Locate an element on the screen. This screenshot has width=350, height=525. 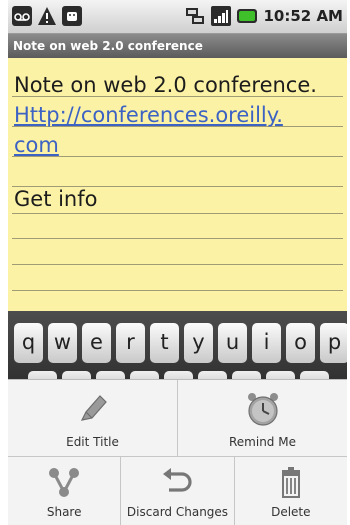
keyboard-row: q w e r t y u i o p is located at coordinates (180, 343).